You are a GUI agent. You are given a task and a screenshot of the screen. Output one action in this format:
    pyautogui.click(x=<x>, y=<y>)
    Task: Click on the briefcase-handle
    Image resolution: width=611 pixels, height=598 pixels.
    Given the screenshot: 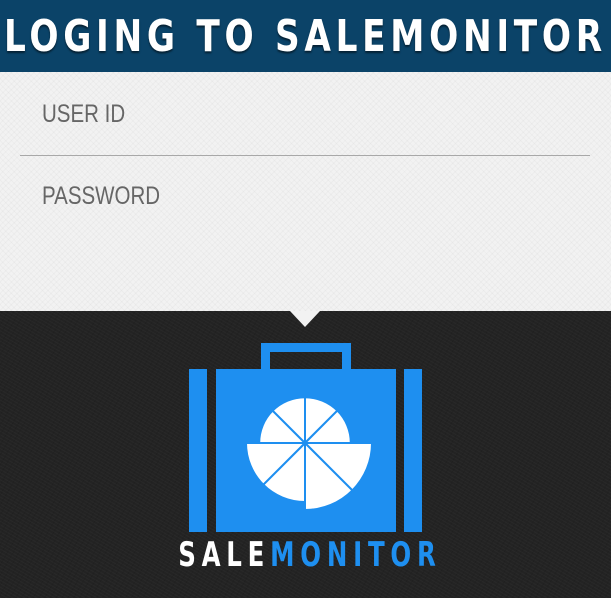 What is the action you would take?
    pyautogui.click(x=306, y=356)
    